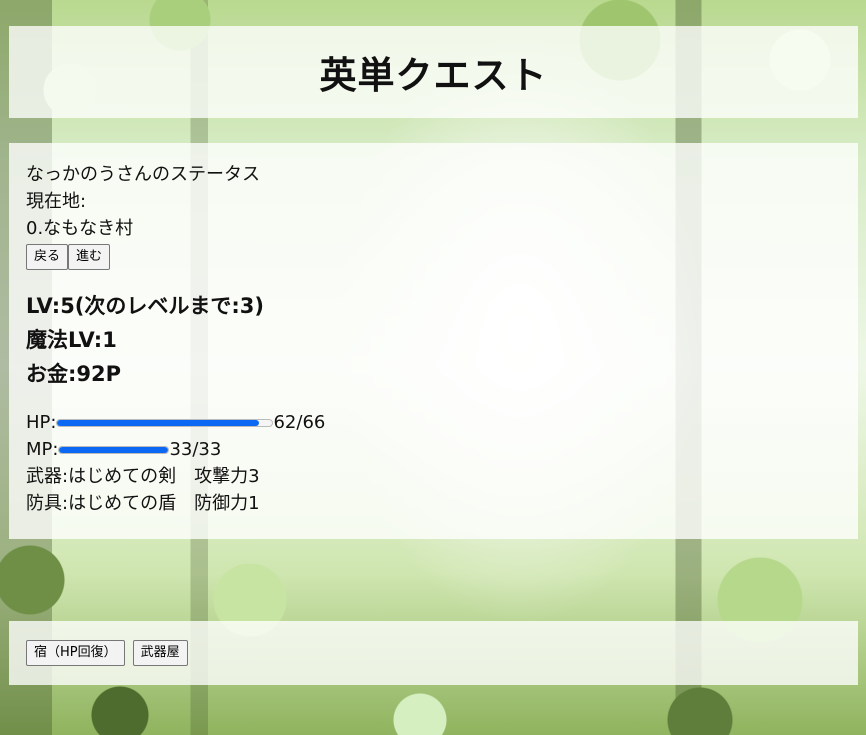 The image size is (866, 735). What do you see at coordinates (56, 201) in the screenshot?
I see `location-label: 現在地:` at bounding box center [56, 201].